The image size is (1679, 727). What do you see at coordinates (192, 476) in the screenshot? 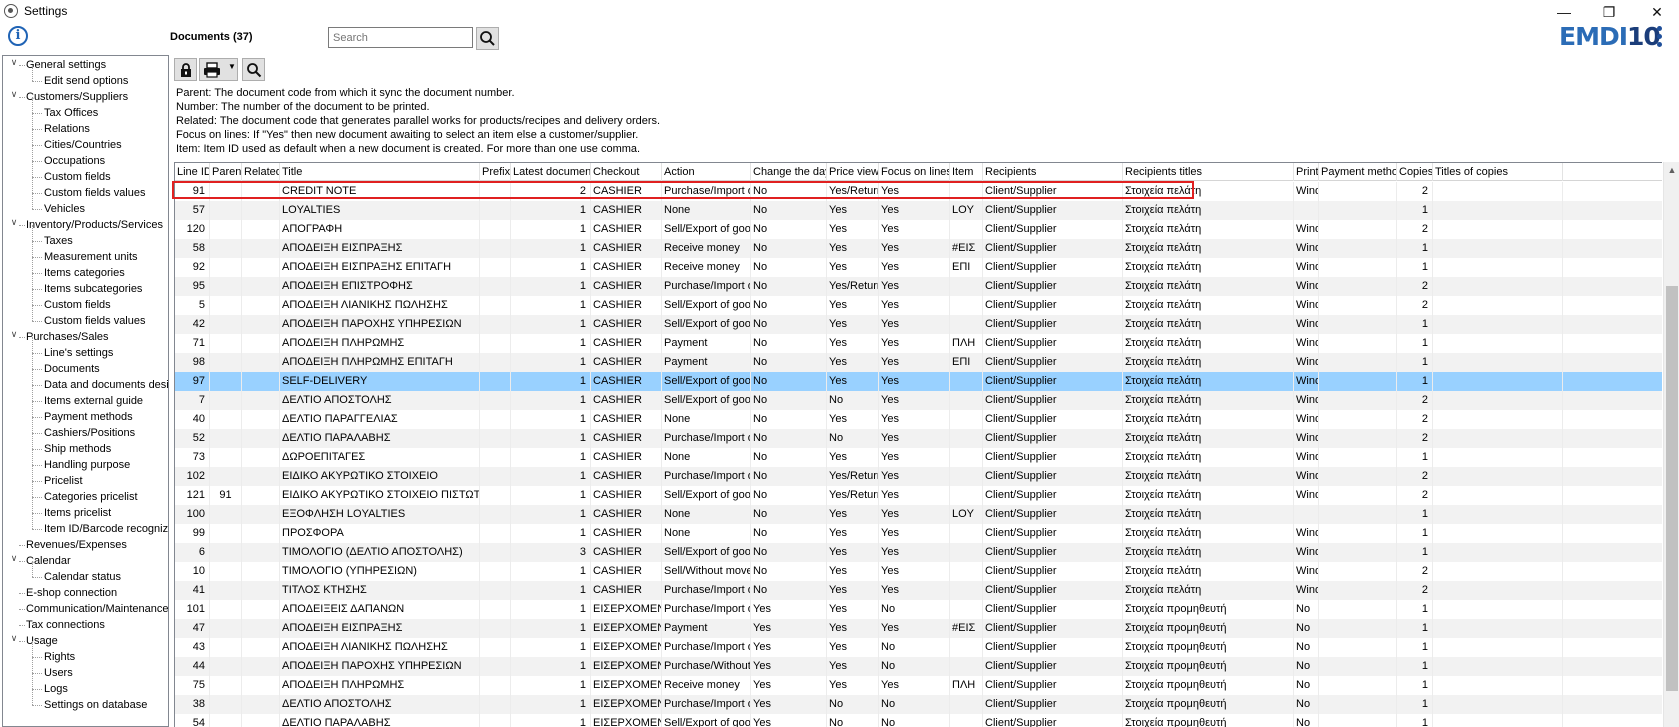
I see `table-cell: 102` at bounding box center [192, 476].